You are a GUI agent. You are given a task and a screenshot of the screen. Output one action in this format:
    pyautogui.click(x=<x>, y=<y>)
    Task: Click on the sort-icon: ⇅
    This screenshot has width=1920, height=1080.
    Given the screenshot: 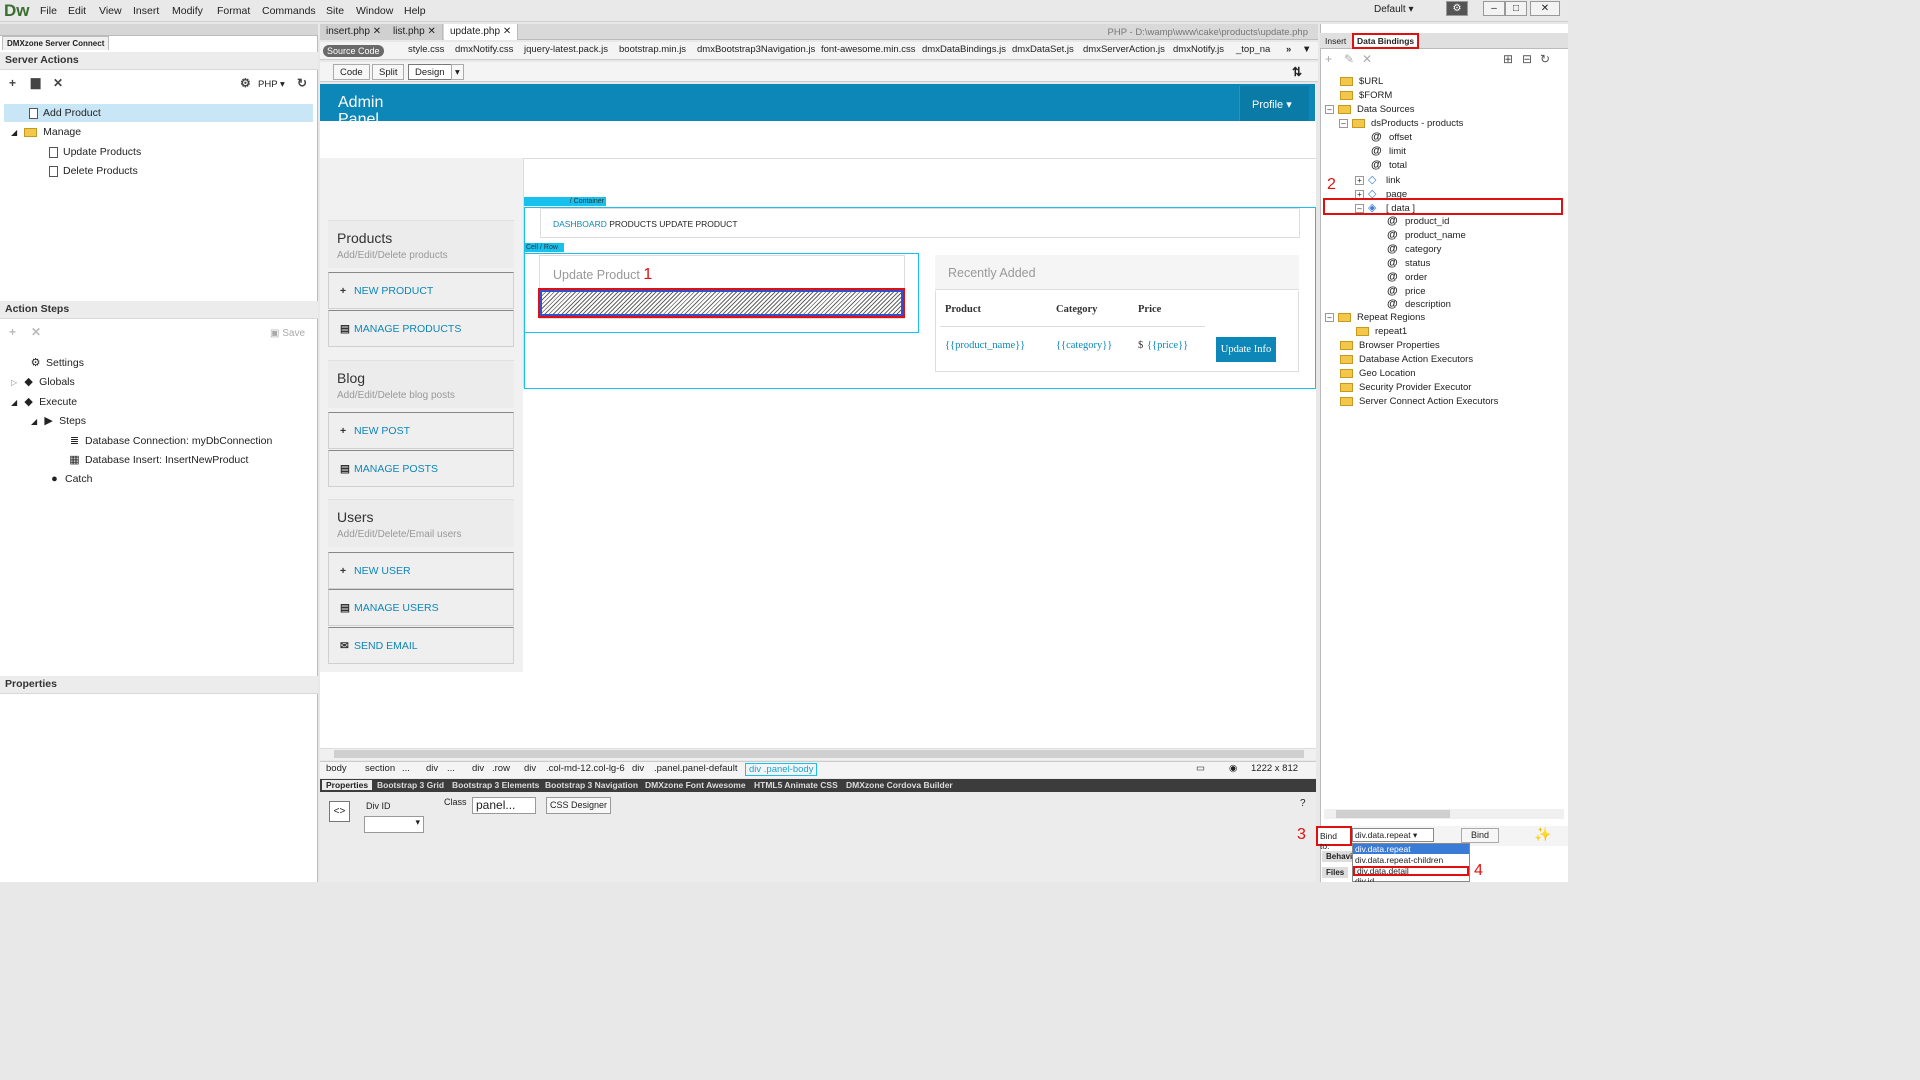 What is the action you would take?
    pyautogui.click(x=1297, y=72)
    